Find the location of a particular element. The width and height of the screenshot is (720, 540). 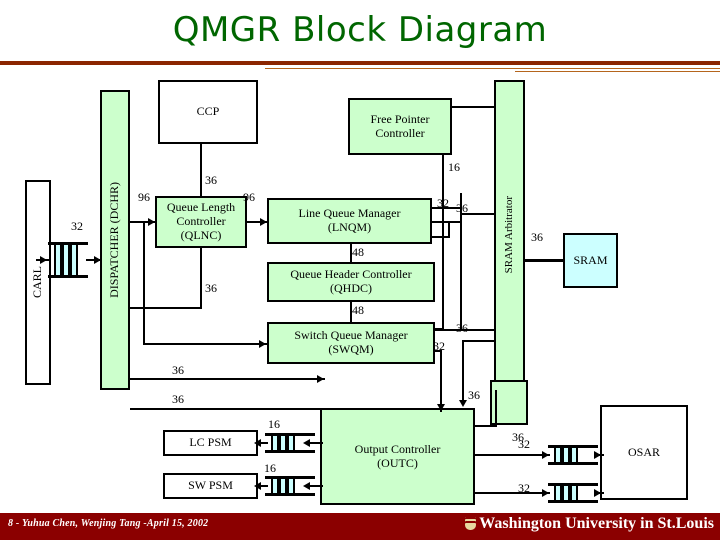

block-dispatcher: DISPATCHER (DCHR) is located at coordinates (115, 240).